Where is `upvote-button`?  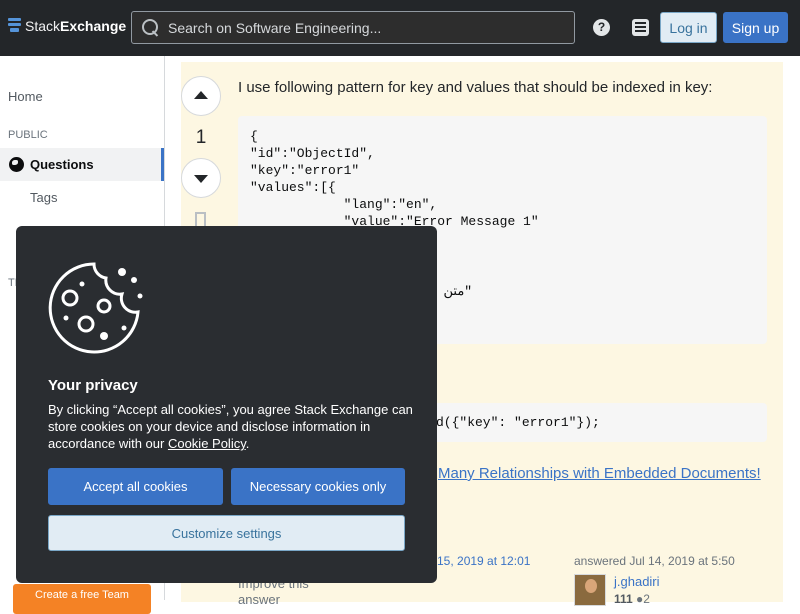 upvote-button is located at coordinates (201, 96).